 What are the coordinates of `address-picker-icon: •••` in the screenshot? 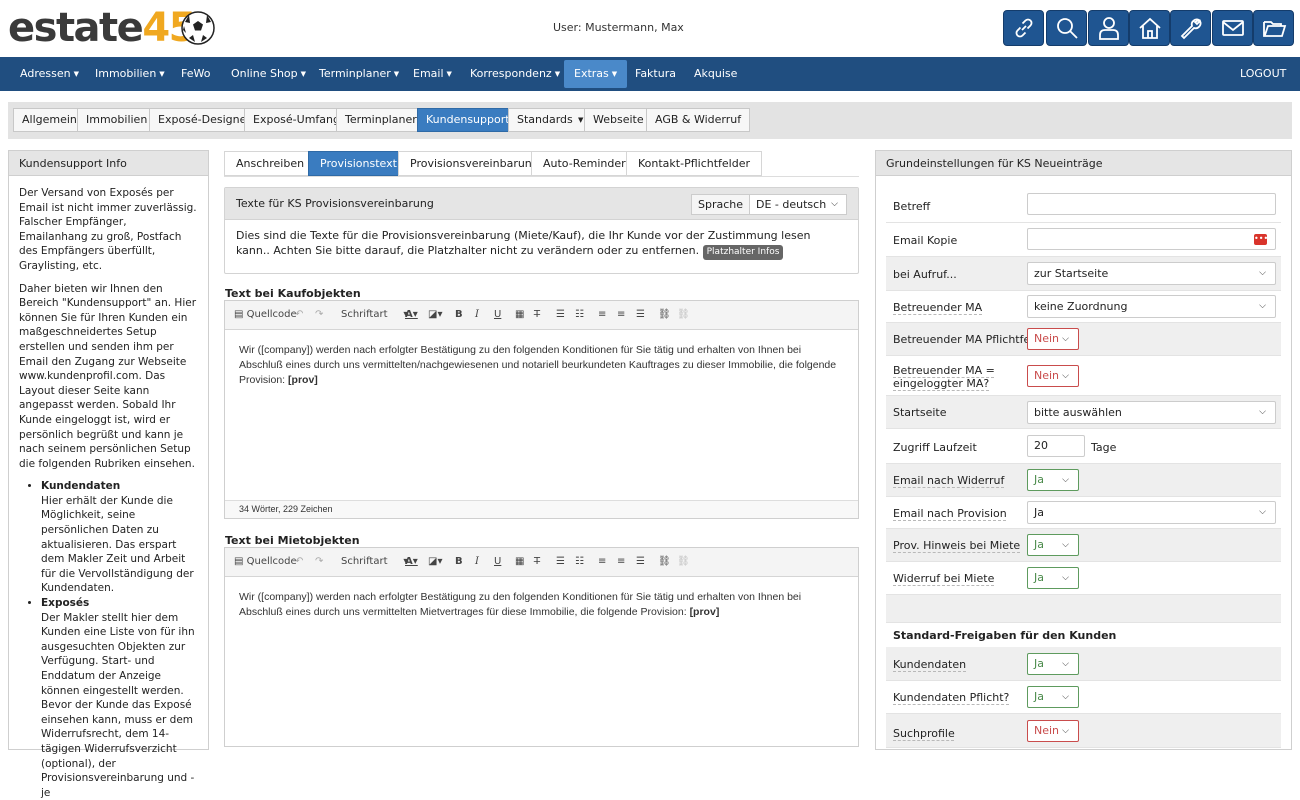 It's located at (1261, 239).